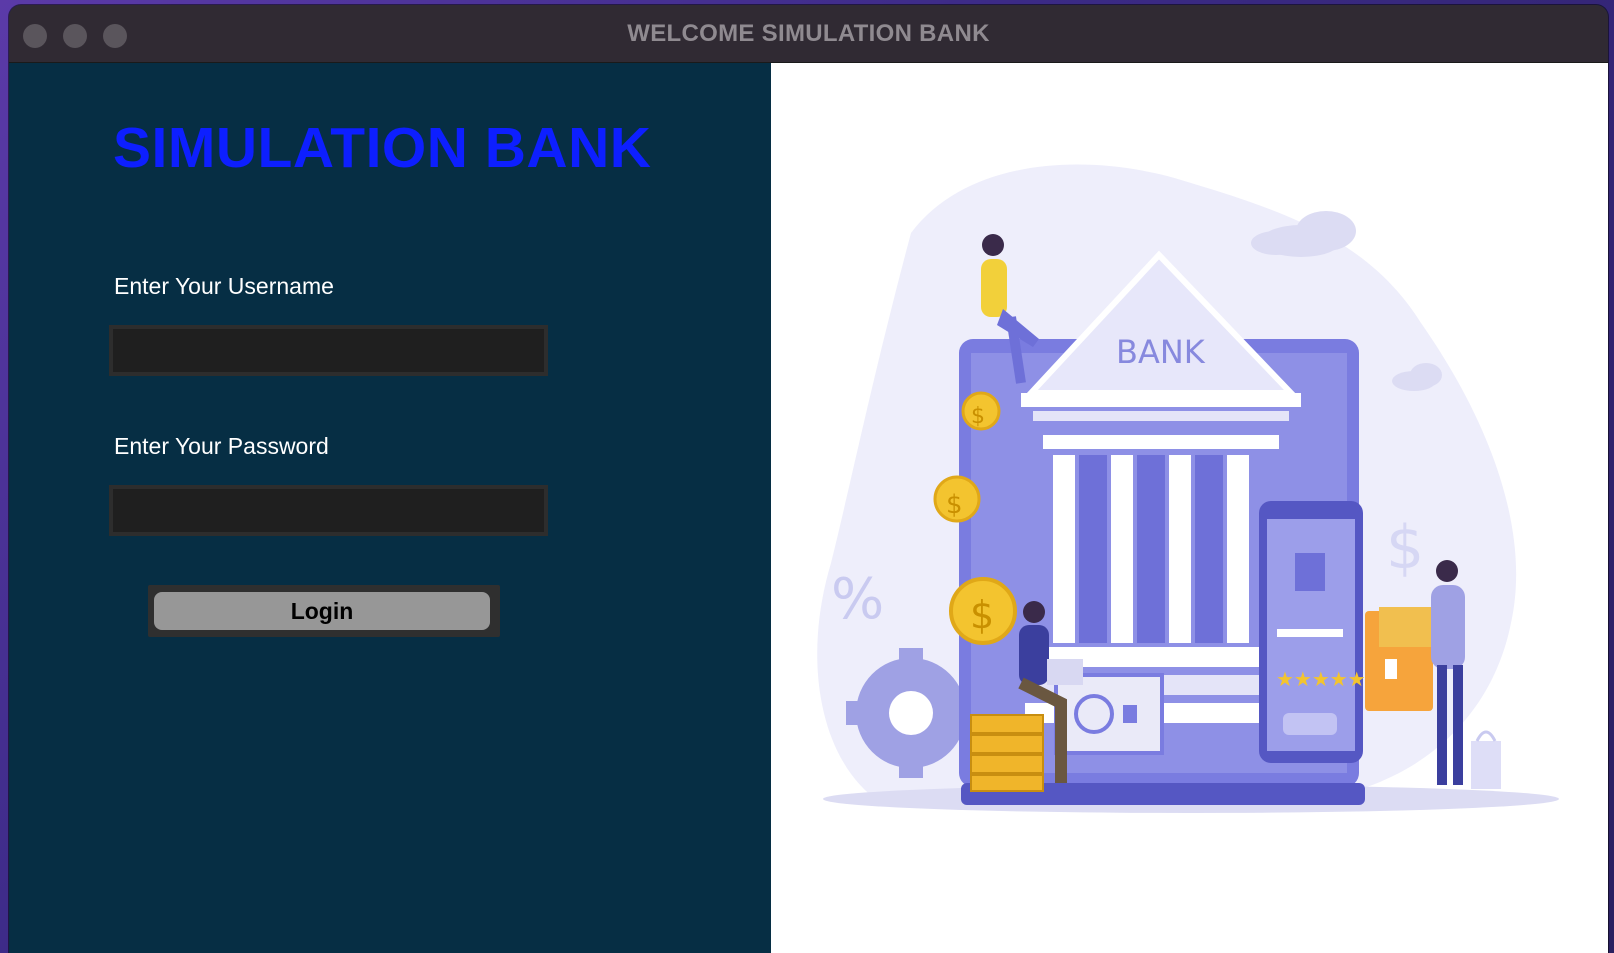 Image resolution: width=1614 pixels, height=953 pixels. I want to click on dollar-icon: $, so click(1405, 548).